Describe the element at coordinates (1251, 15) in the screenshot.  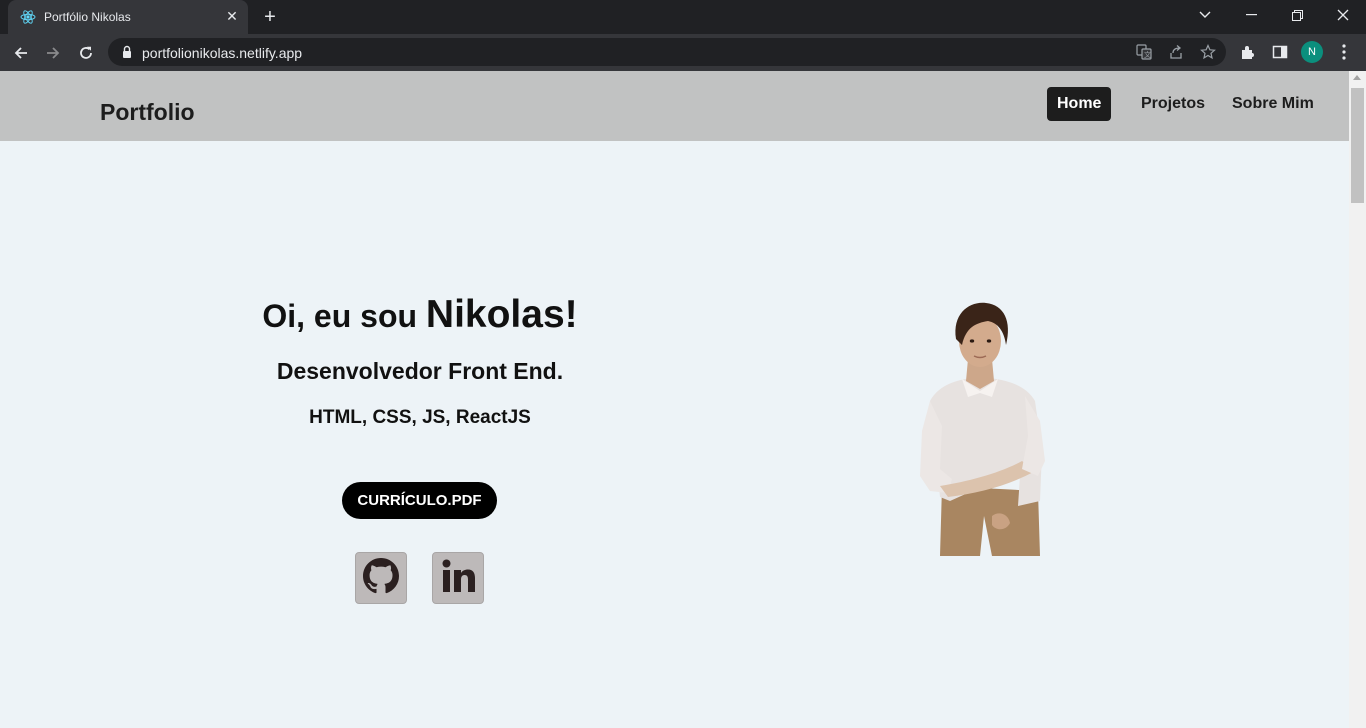
I see `minimize-button` at that location.